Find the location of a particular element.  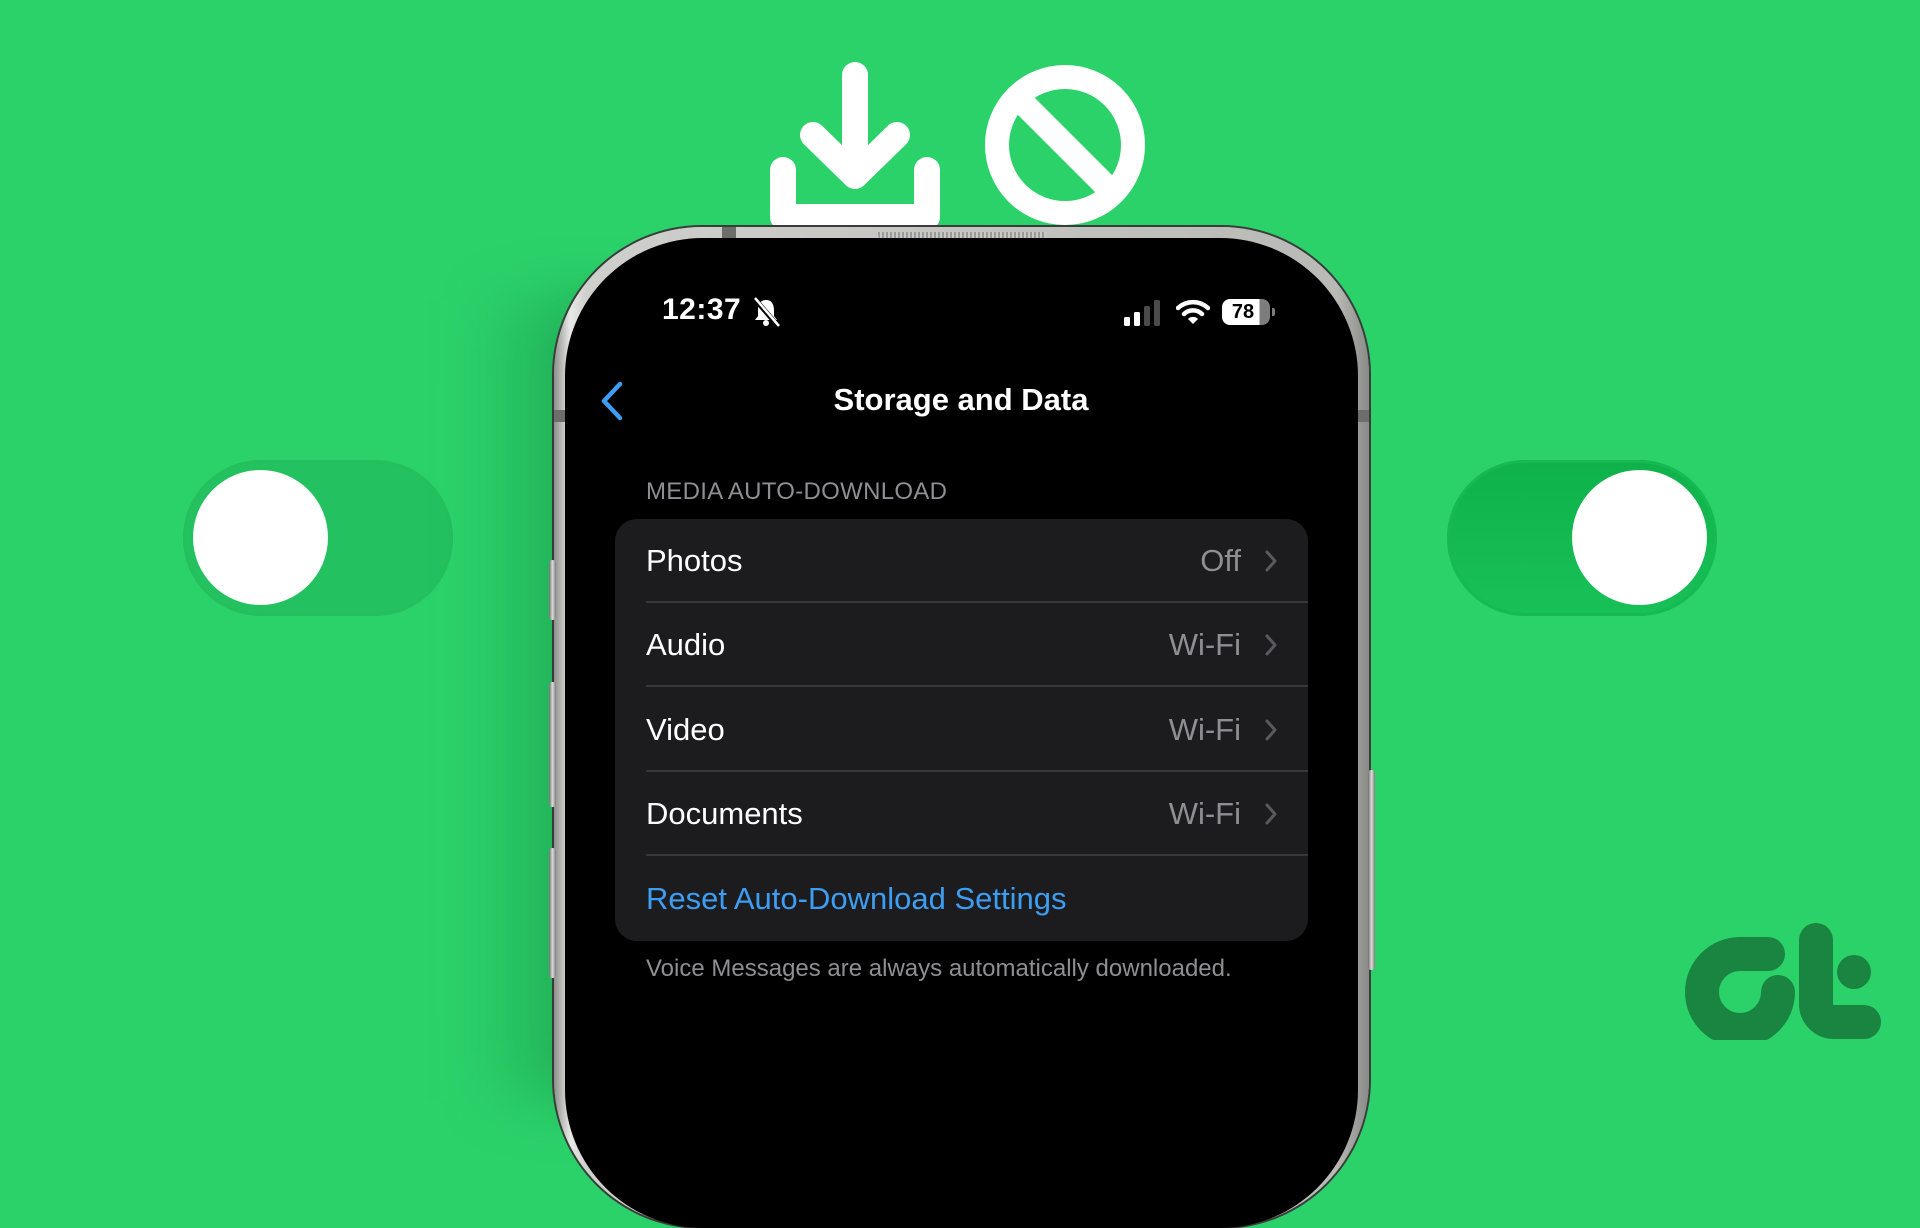

power-button is located at coordinates (1371, 870).